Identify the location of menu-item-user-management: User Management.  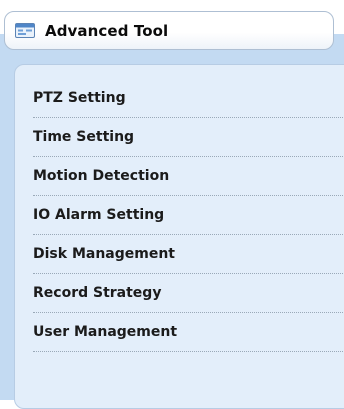
(188, 332).